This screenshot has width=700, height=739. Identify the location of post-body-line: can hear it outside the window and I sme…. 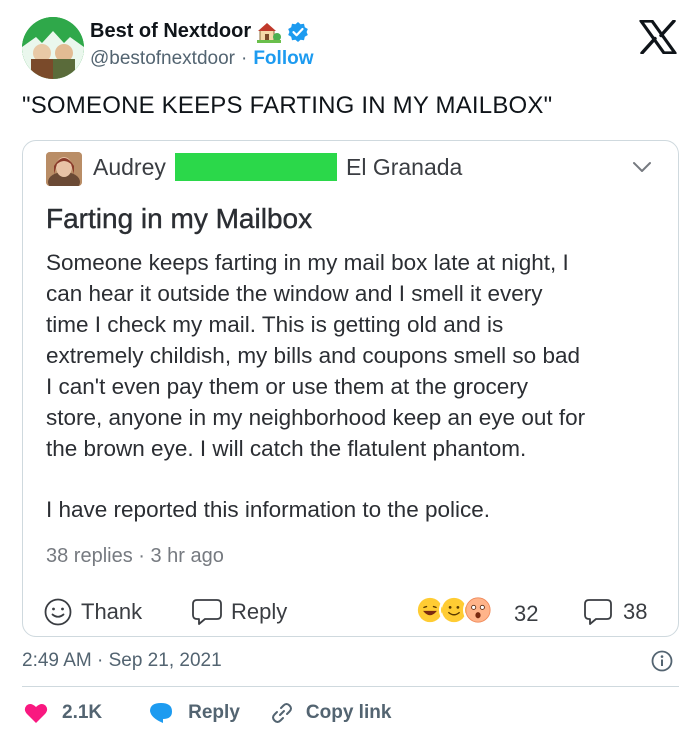
(294, 293).